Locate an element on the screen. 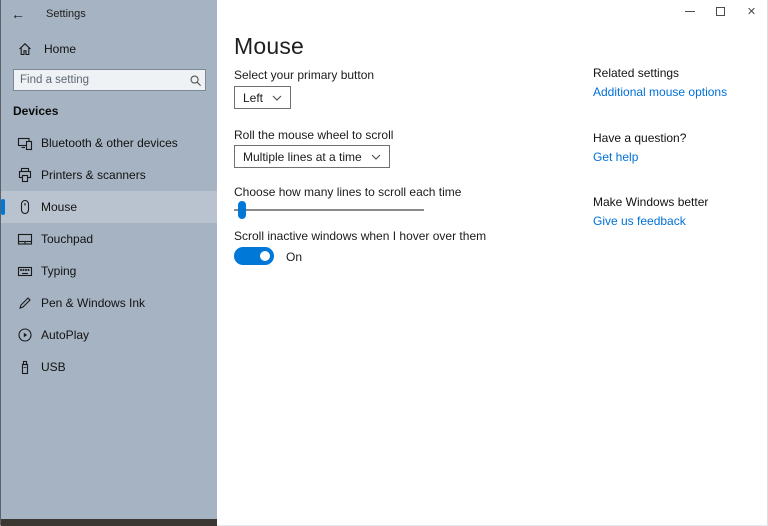 This screenshot has width=768, height=526. keyboard-icon is located at coordinates (25, 271).